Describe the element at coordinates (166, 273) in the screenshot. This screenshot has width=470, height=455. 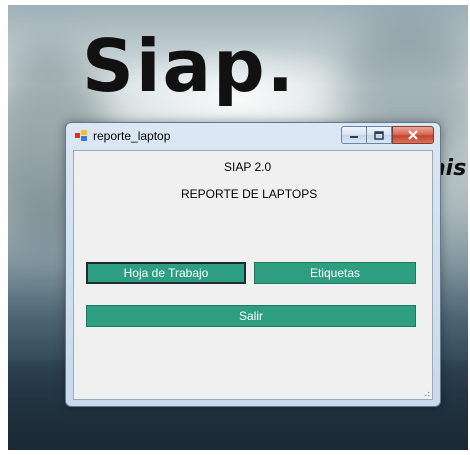
I see `hoja-de-trabajo-button: Hoja de Trabajo` at that location.